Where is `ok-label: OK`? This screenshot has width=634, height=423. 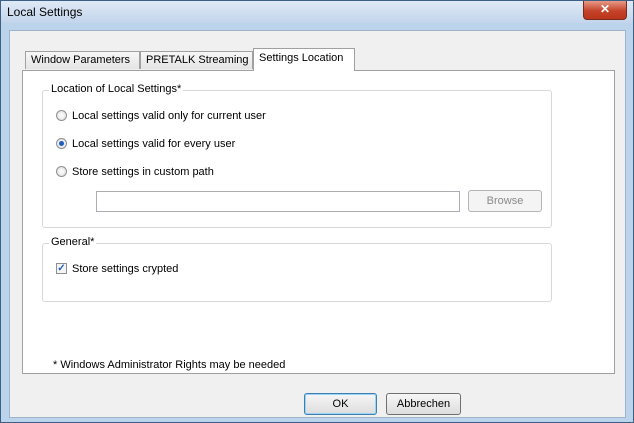
ok-label: OK is located at coordinates (340, 404).